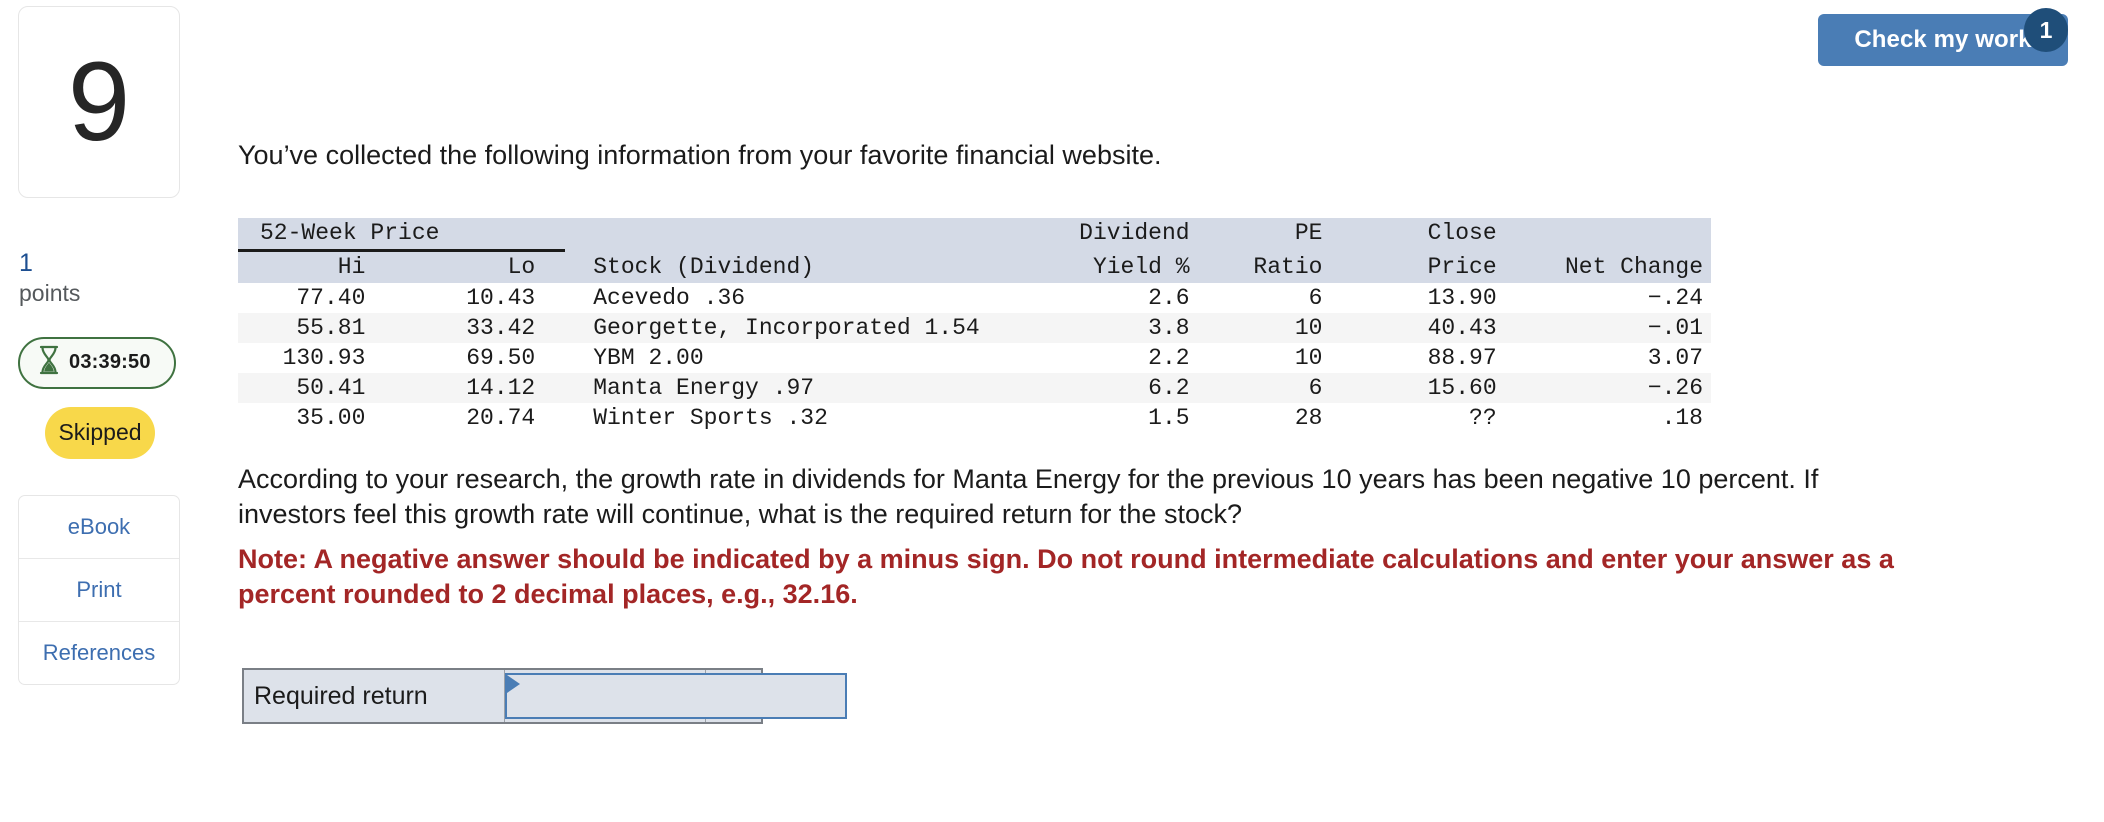 This screenshot has width=2104, height=822. Describe the element at coordinates (1675, 358) in the screenshot. I see `cell-netchange: 3.07` at that location.